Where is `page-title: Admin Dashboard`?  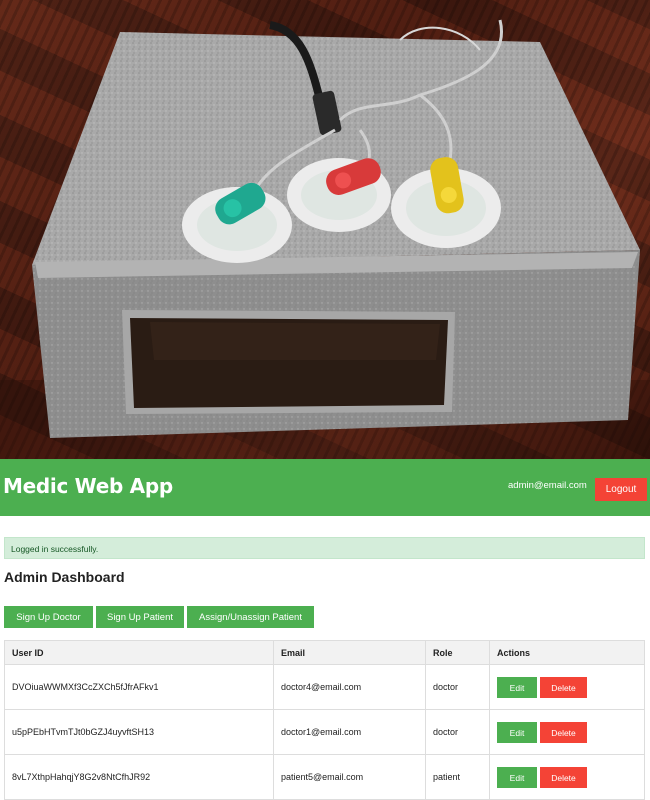
page-title: Admin Dashboard is located at coordinates (64, 577).